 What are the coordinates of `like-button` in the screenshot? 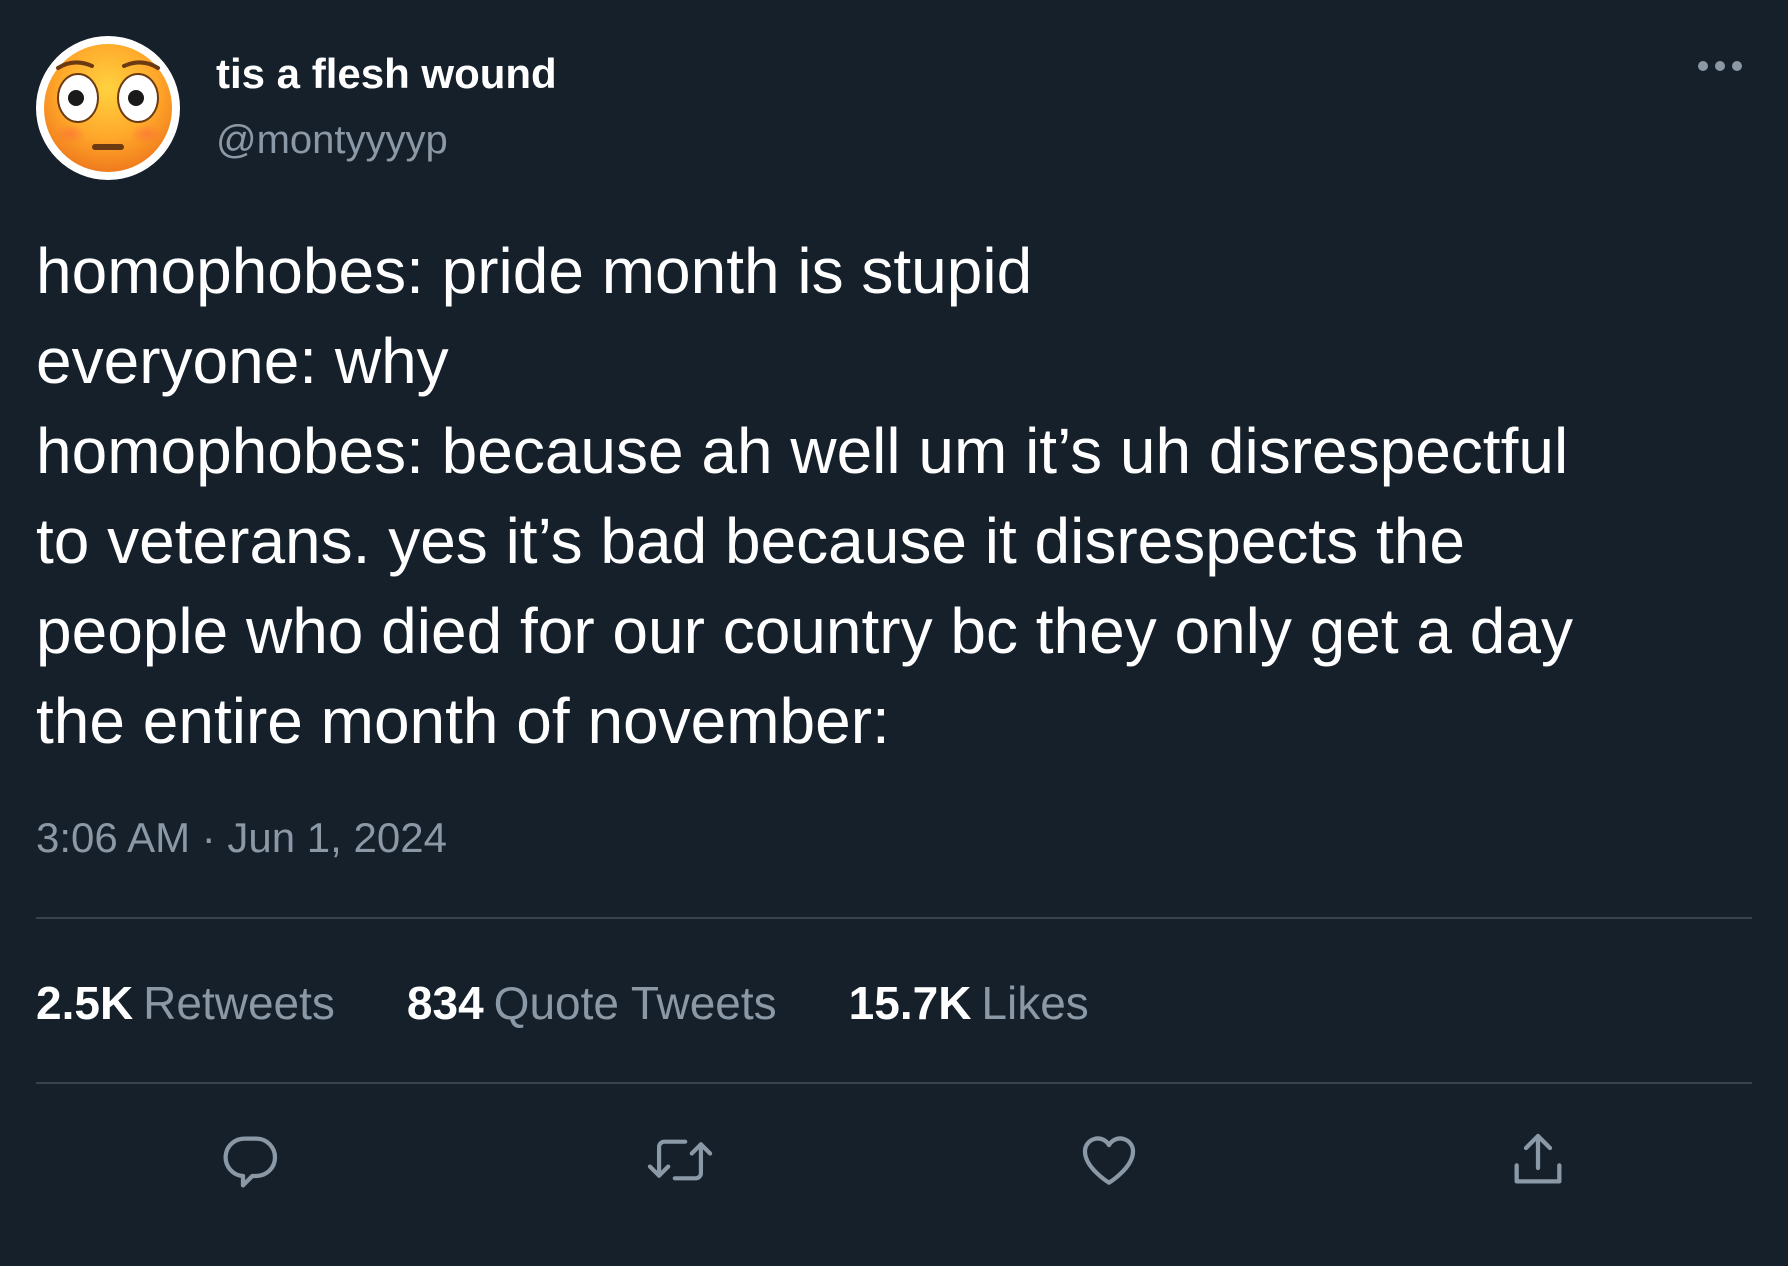 It's located at (1109, 1160).